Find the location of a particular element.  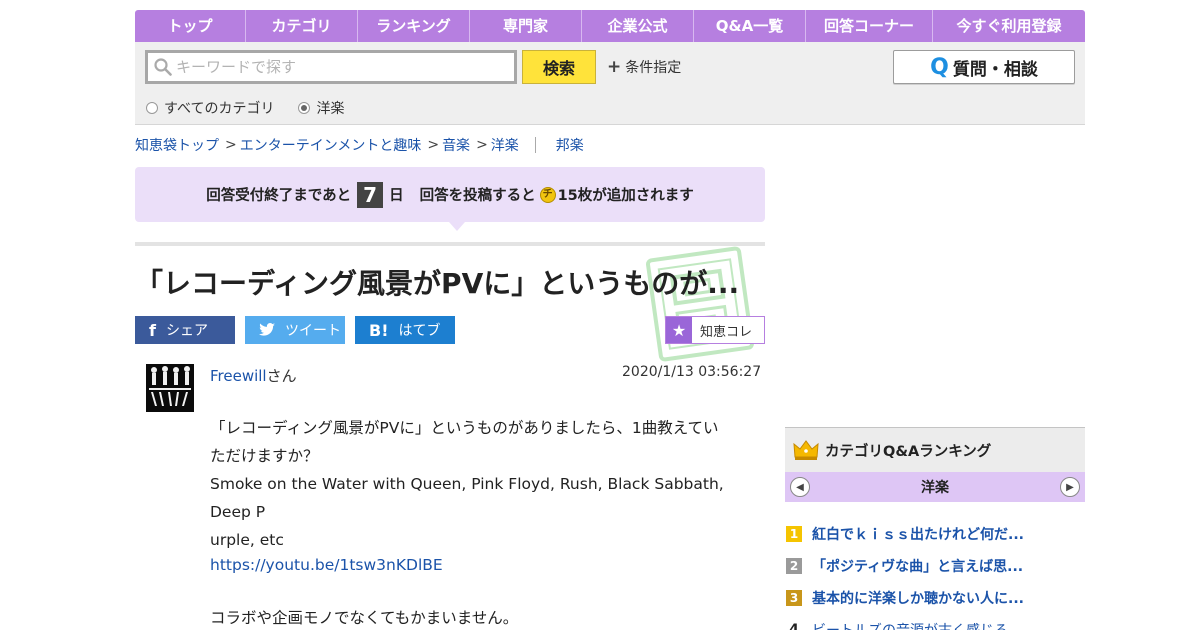

deadline-unit: 日 is located at coordinates (396, 196).